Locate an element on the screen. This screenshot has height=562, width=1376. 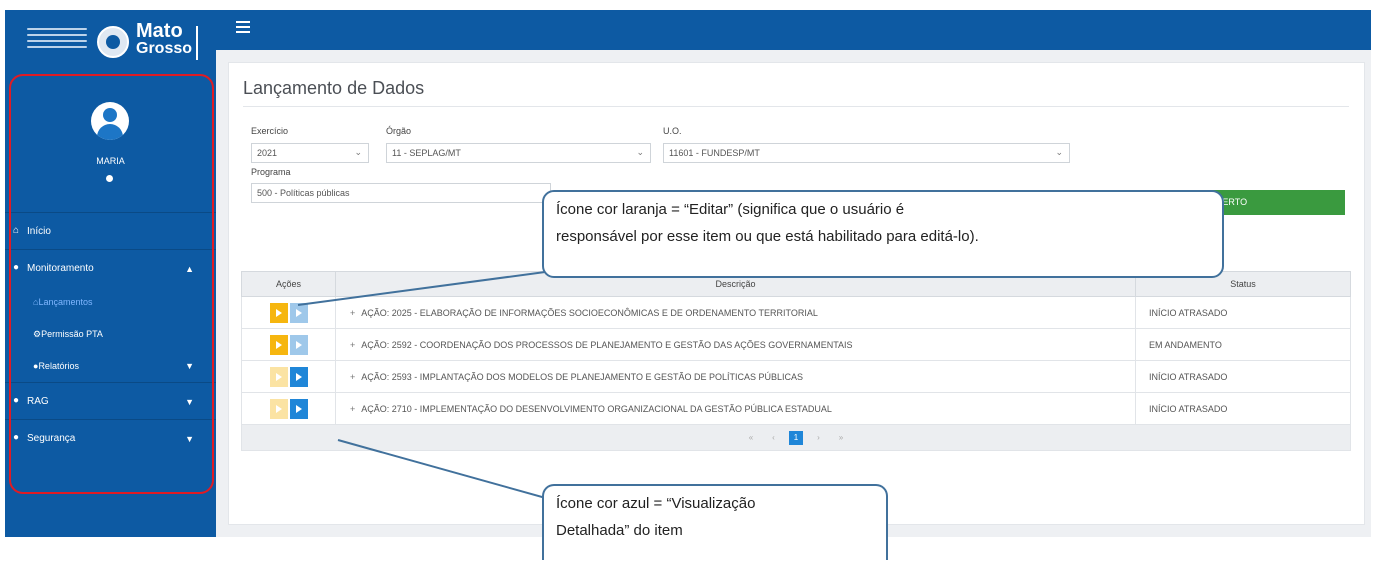
pagination-row: « ‹ 1 › » is located at coordinates (796, 437).